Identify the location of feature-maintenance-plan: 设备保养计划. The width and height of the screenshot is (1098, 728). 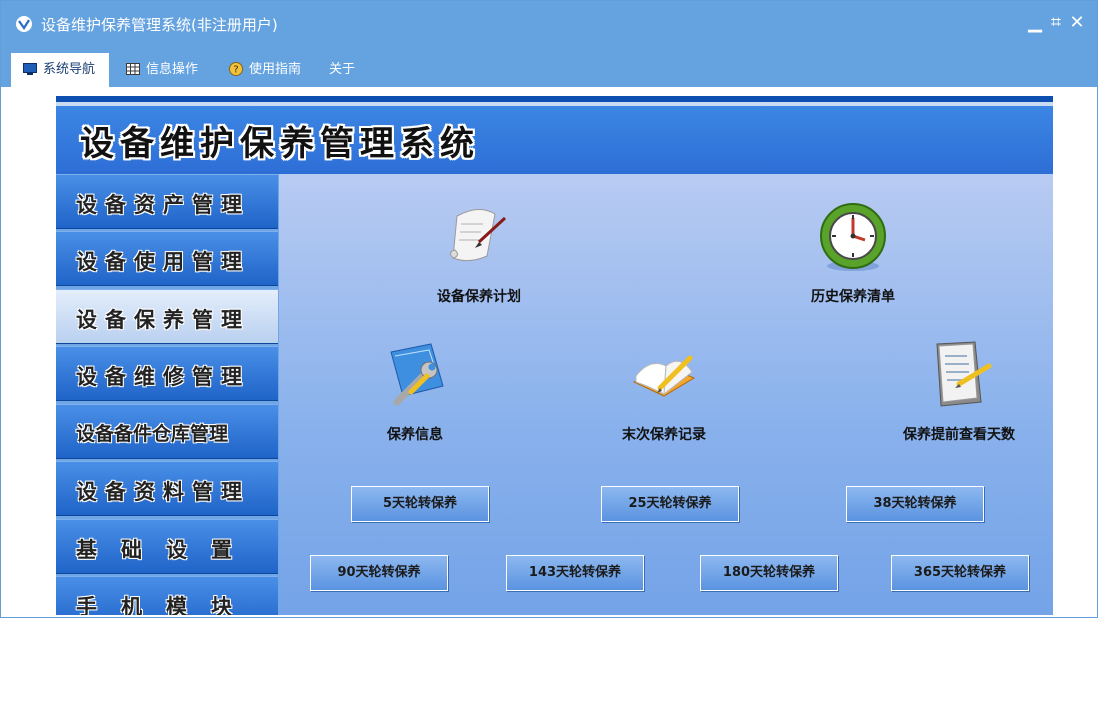
(479, 253).